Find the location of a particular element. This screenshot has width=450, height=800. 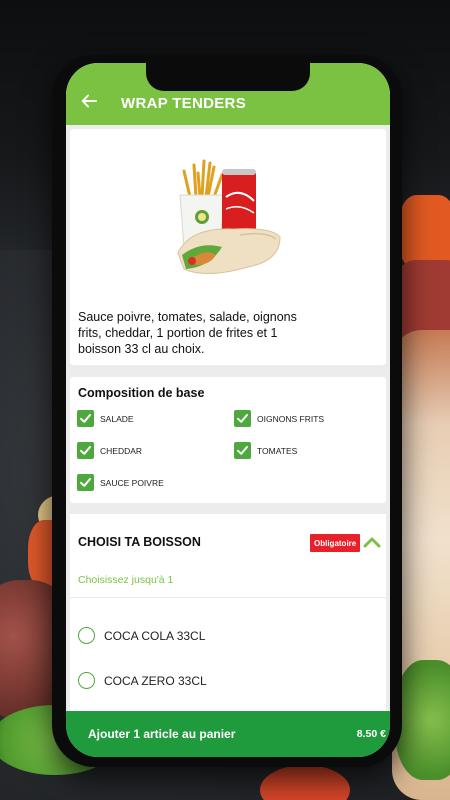

drink-option-coca-cola: COCA COLA 33CL is located at coordinates (141, 635).